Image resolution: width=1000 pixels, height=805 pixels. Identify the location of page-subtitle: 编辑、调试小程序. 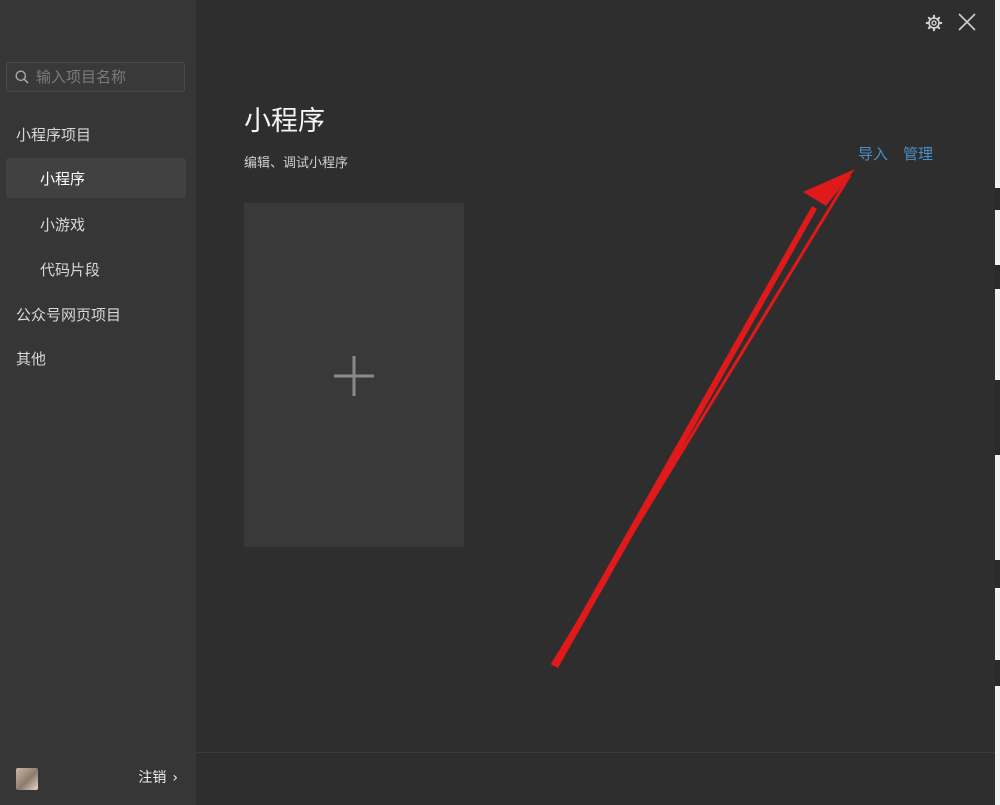
(296, 163).